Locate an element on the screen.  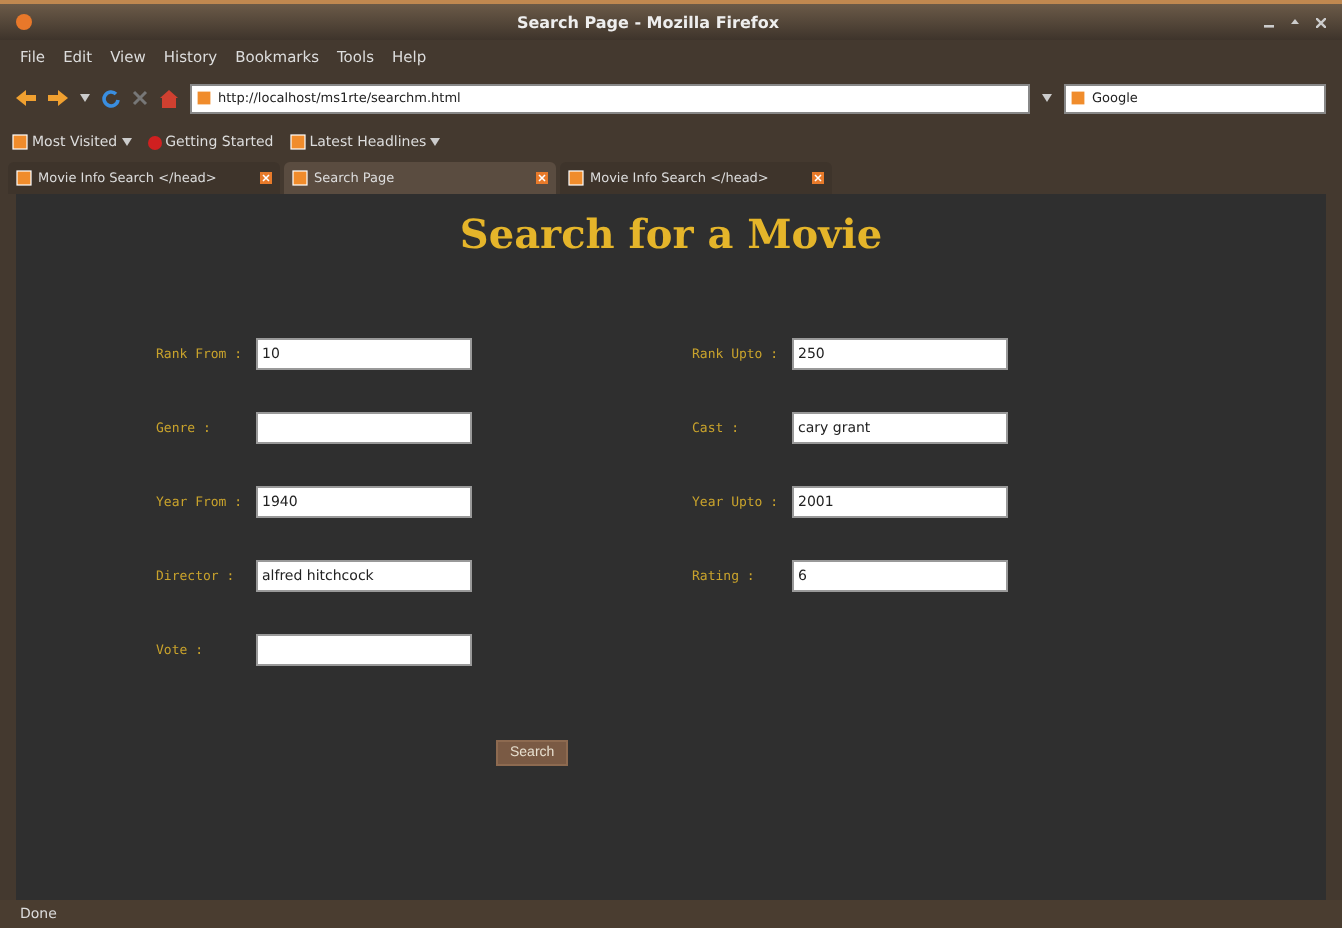
window-title: Search Page - Mozilla Firefox is located at coordinates (648, 22).